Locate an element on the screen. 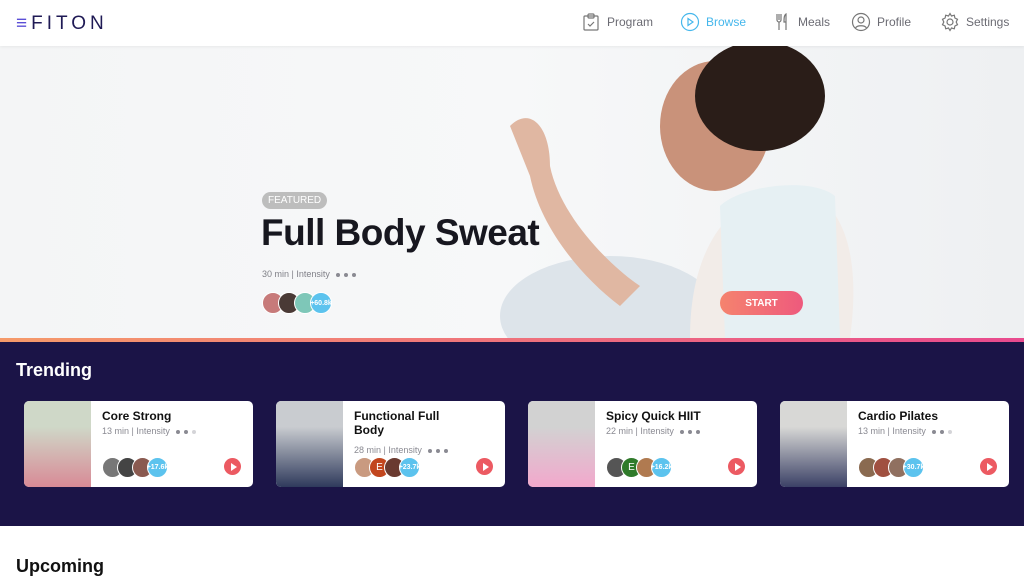 The width and height of the screenshot is (1024, 577). participant-count: +60.8k is located at coordinates (321, 303).